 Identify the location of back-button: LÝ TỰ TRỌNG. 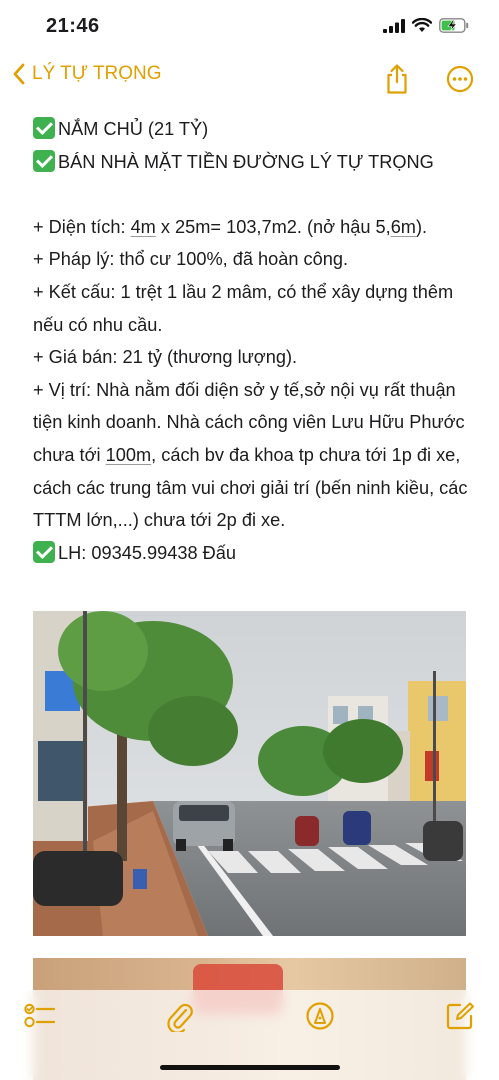
(87, 74).